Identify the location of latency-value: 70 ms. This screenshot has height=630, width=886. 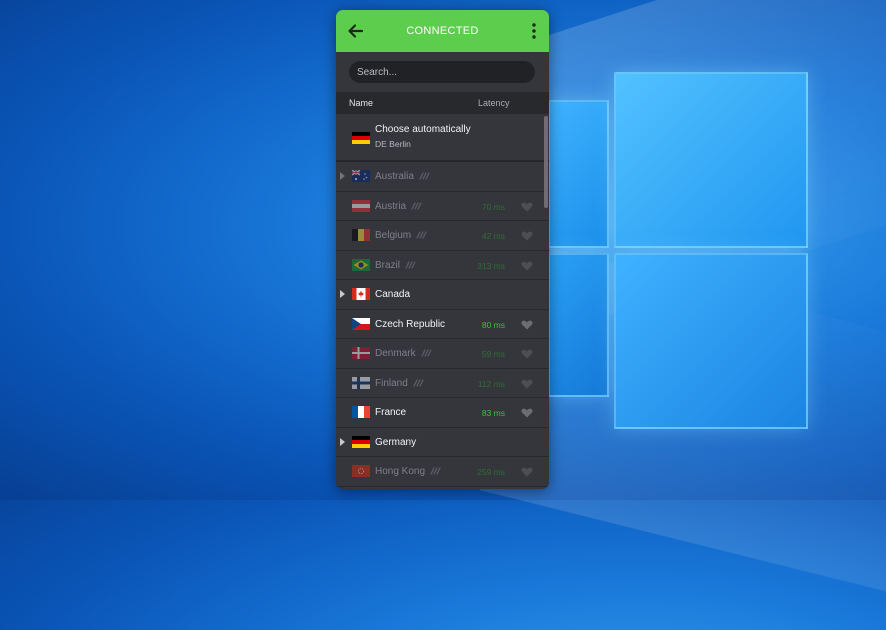
(493, 206).